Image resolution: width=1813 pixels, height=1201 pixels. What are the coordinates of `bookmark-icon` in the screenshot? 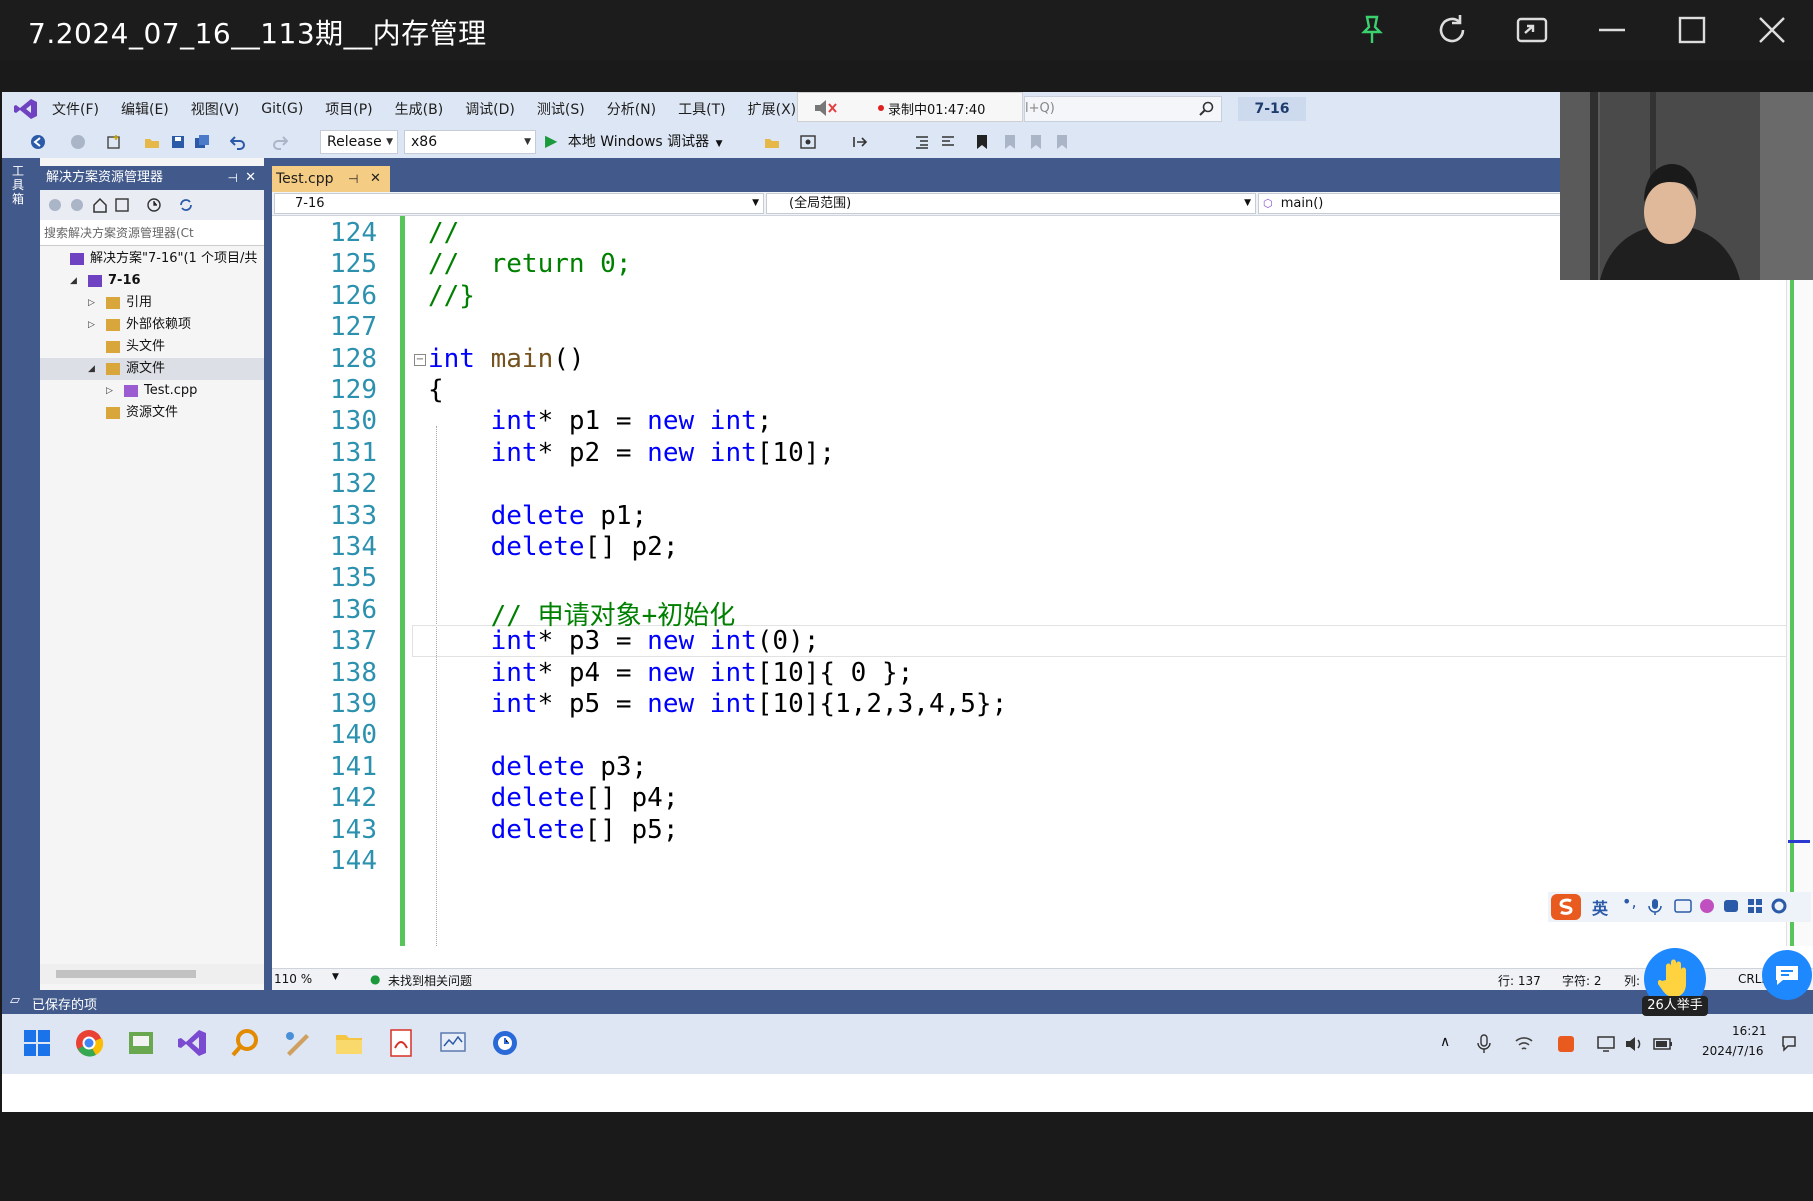 It's located at (982, 142).